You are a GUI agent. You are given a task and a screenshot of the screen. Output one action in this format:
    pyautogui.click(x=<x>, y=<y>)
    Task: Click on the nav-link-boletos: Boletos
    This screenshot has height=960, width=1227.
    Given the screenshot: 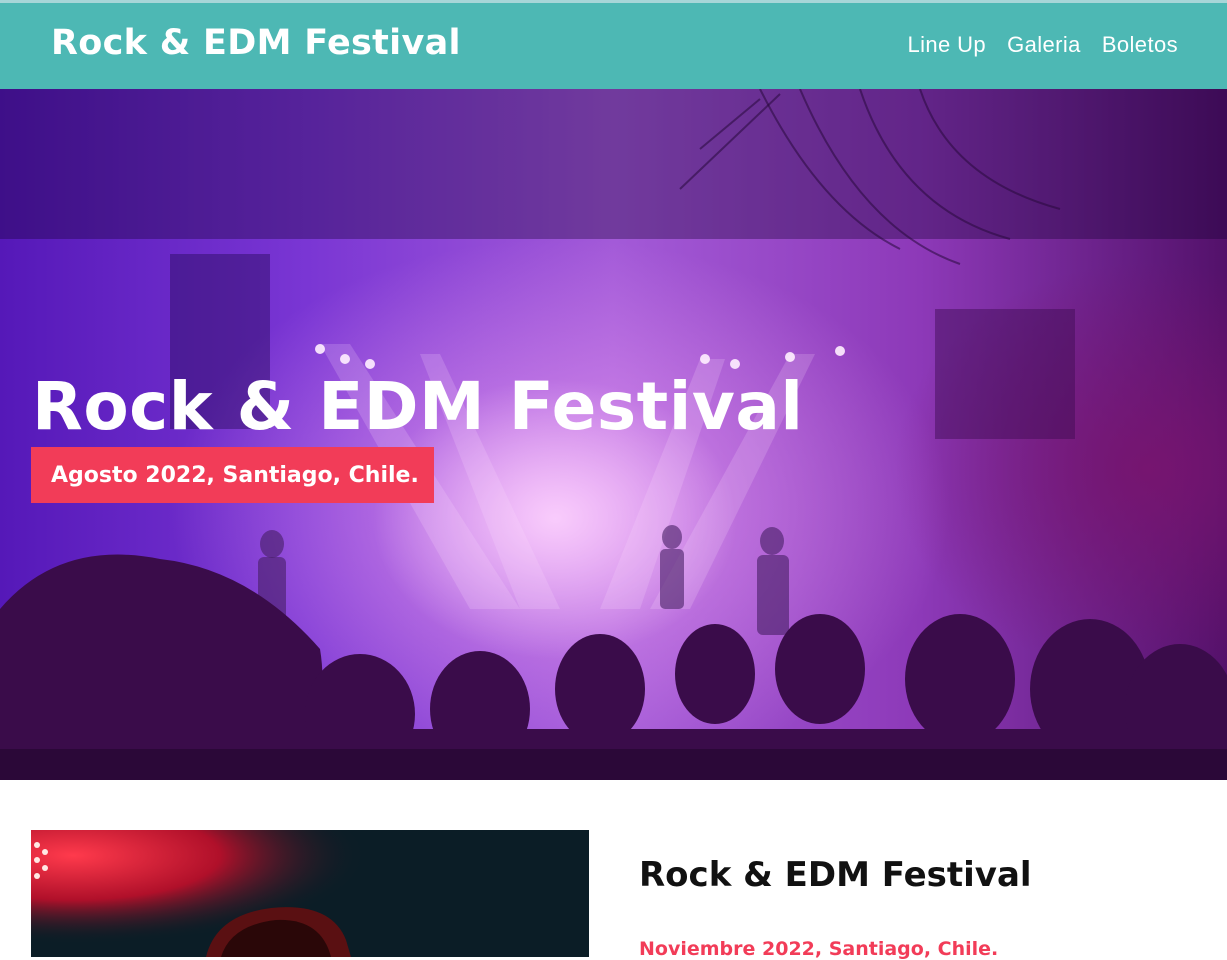 What is the action you would take?
    pyautogui.click(x=1140, y=45)
    